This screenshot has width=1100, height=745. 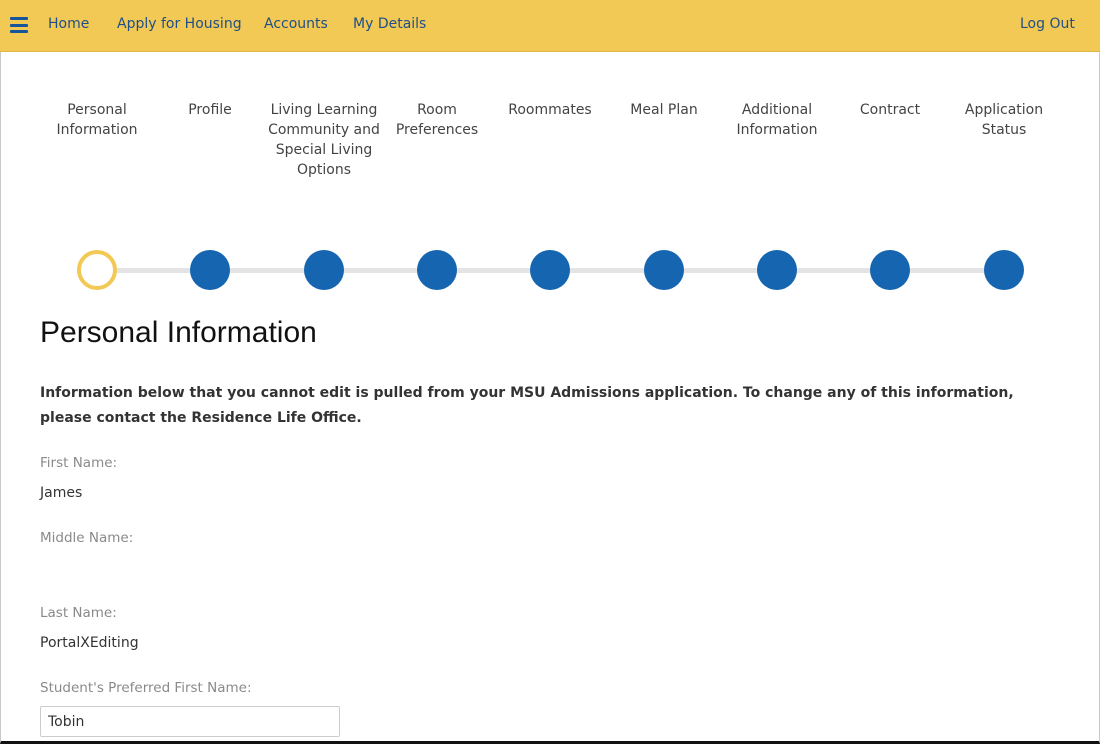 I want to click on step-dot-roommates, so click(x=550, y=270).